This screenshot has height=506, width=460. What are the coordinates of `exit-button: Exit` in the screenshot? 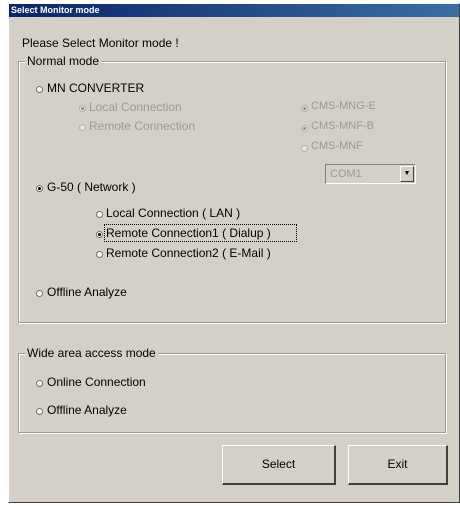 It's located at (398, 465).